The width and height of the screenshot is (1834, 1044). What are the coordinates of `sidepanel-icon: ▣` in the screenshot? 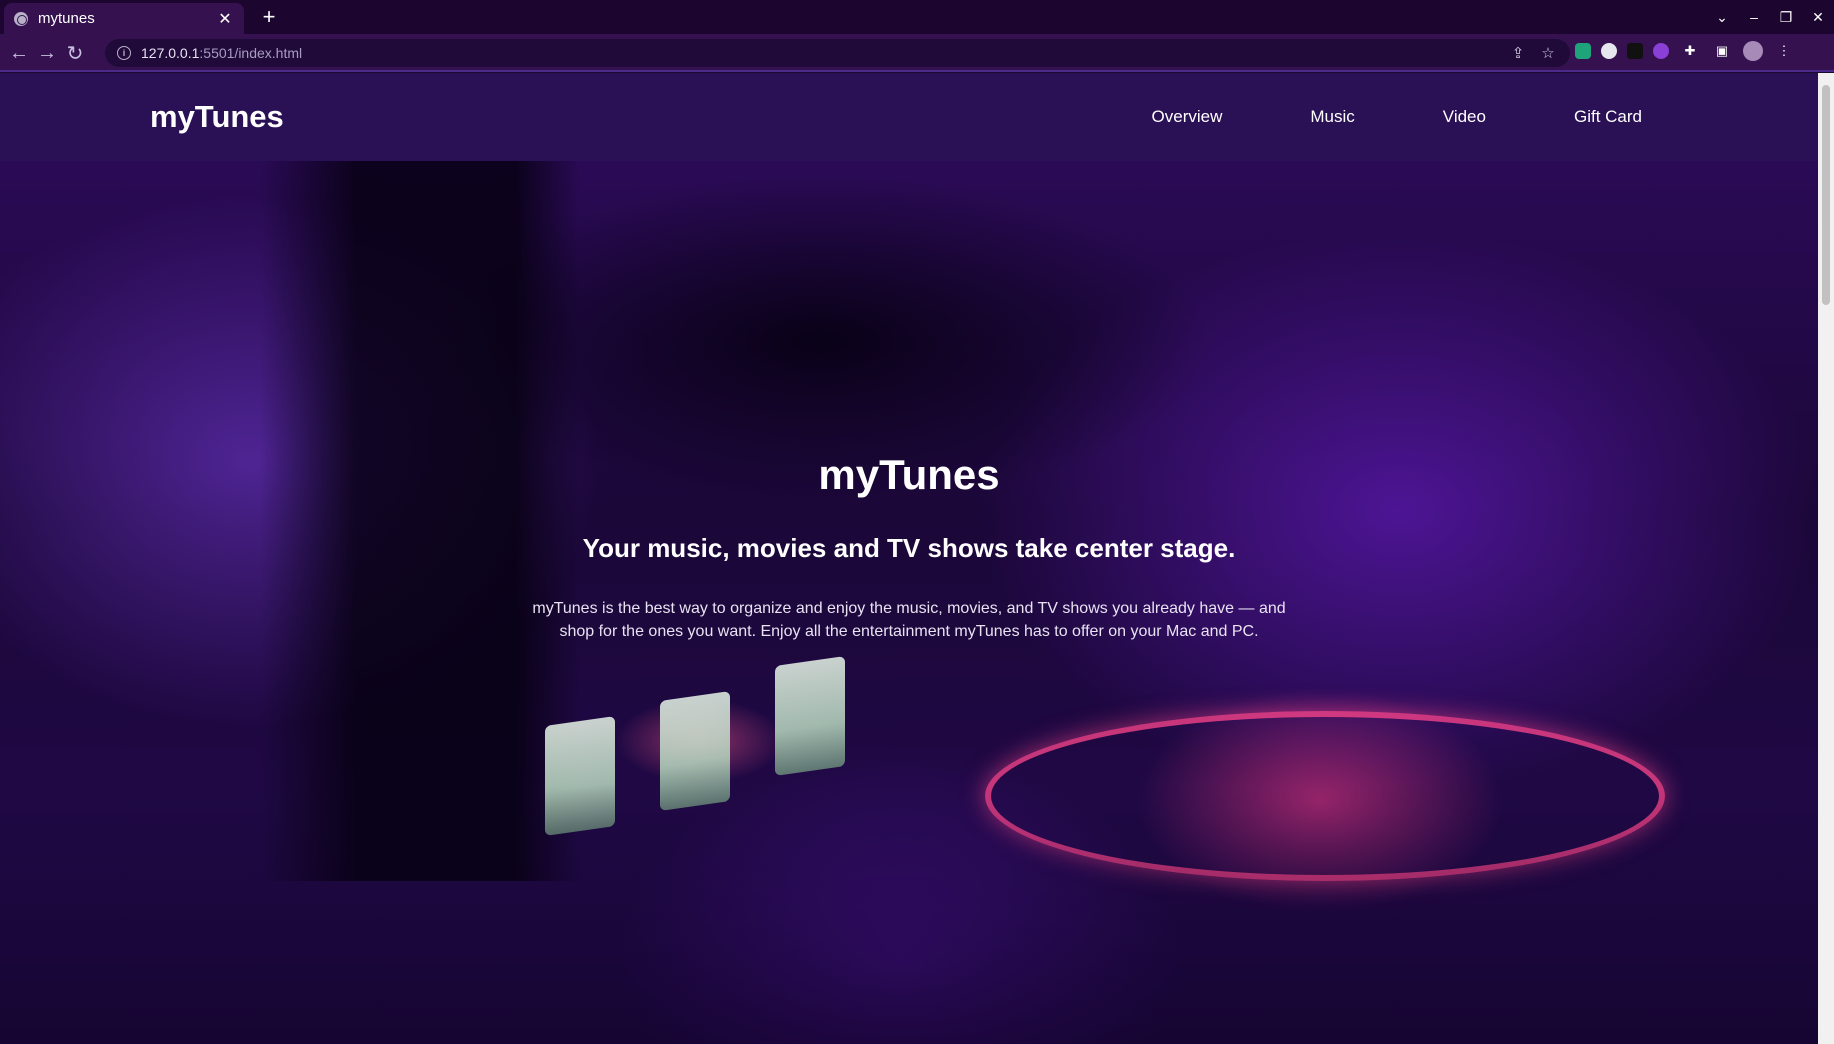 It's located at (1722, 51).